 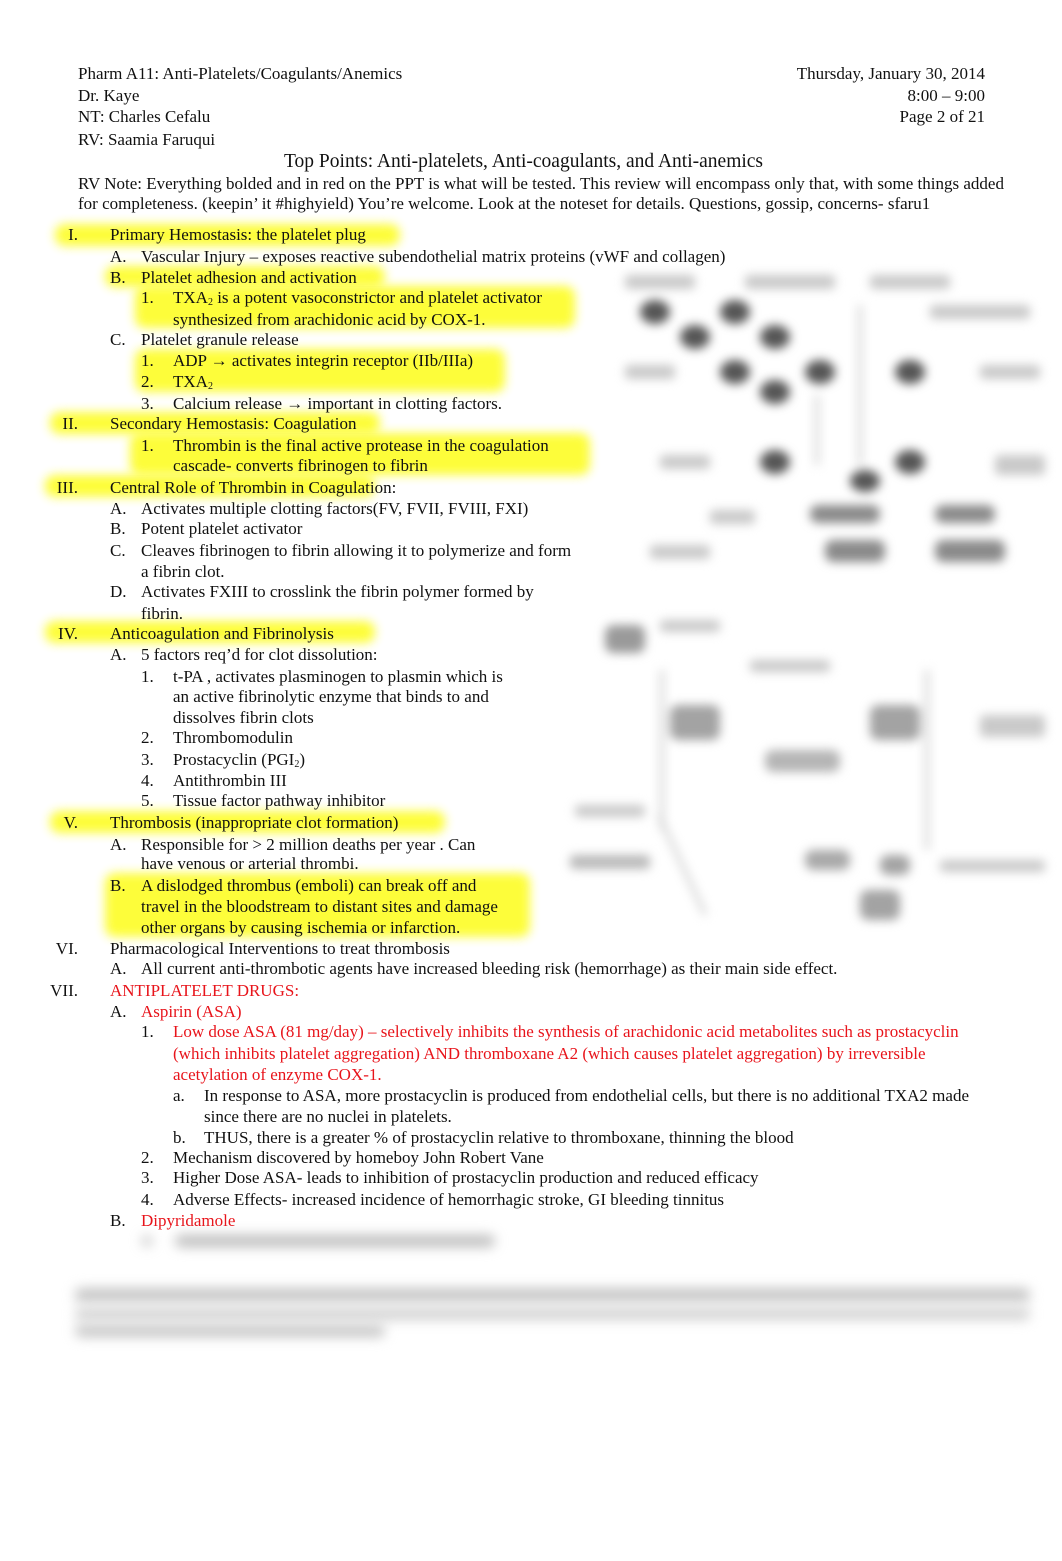 What do you see at coordinates (243, 717) in the screenshot?
I see `item-tpa-line3: dissolves fibrin clots` at bounding box center [243, 717].